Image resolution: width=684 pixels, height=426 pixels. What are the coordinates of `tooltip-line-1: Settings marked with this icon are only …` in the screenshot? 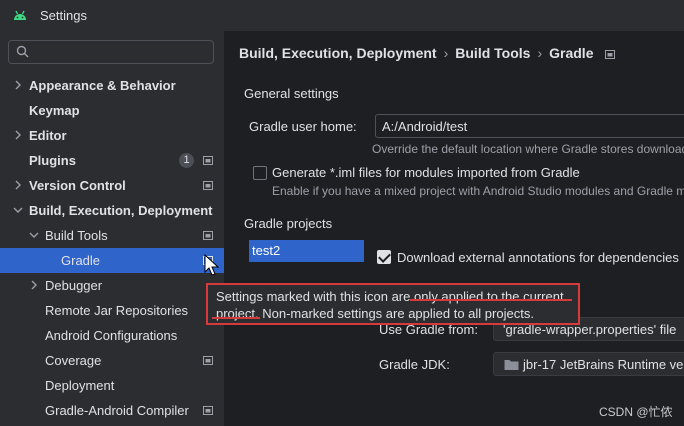 It's located at (390, 296).